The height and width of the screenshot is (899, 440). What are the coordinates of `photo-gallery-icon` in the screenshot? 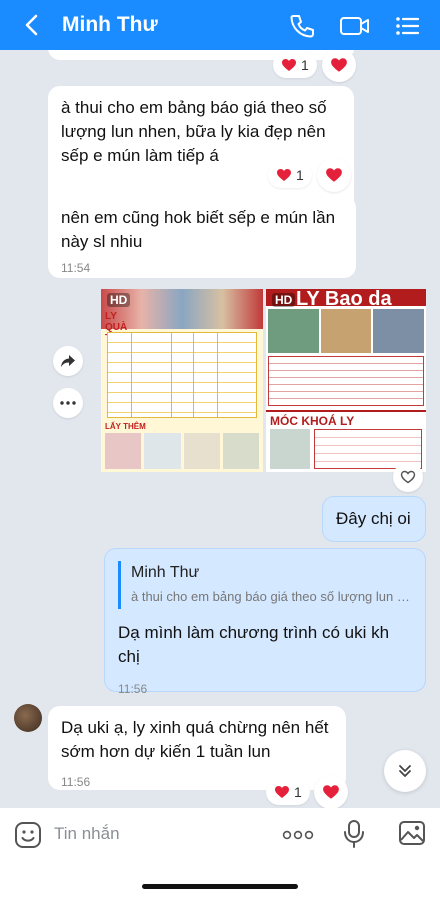 It's located at (412, 833).